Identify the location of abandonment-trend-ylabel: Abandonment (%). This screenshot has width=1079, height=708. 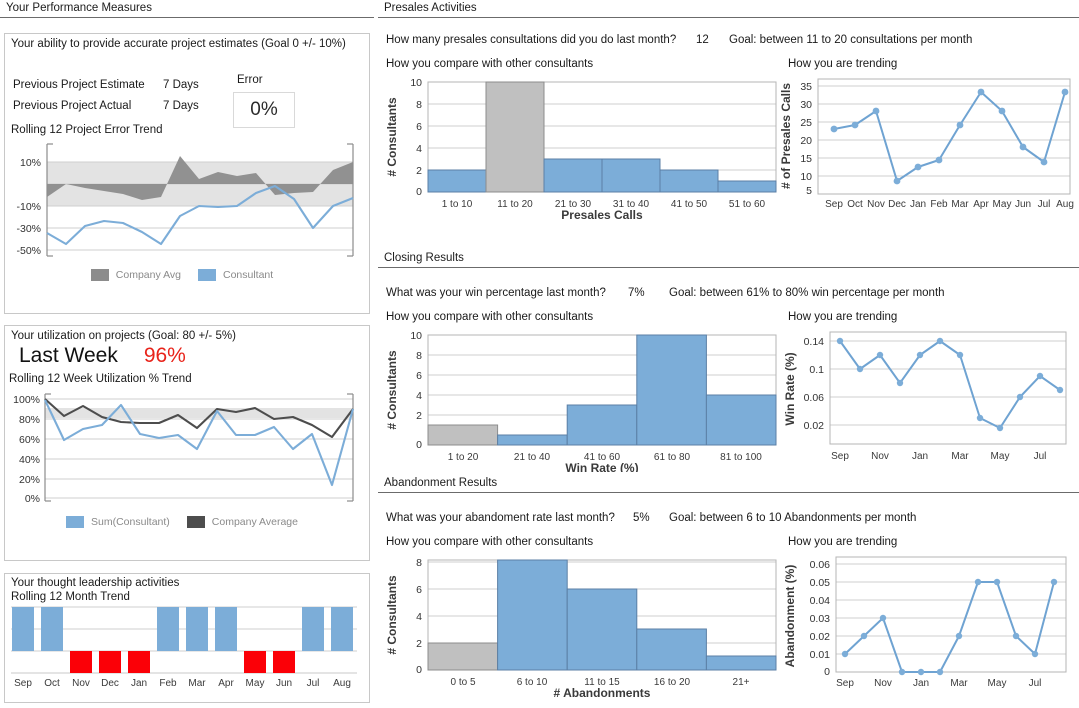
(790, 616).